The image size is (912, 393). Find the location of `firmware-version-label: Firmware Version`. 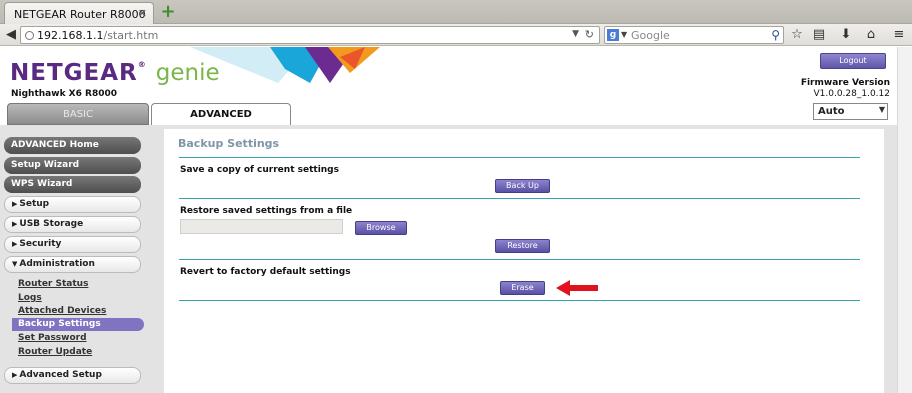

firmware-version-label: Firmware Version is located at coordinates (845, 83).